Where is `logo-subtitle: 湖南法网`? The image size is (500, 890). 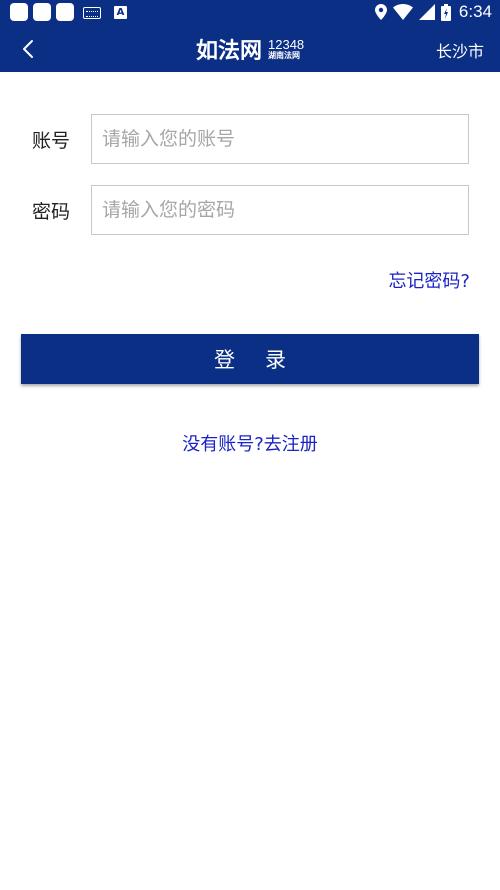 logo-subtitle: 湖南法网 is located at coordinates (284, 55).